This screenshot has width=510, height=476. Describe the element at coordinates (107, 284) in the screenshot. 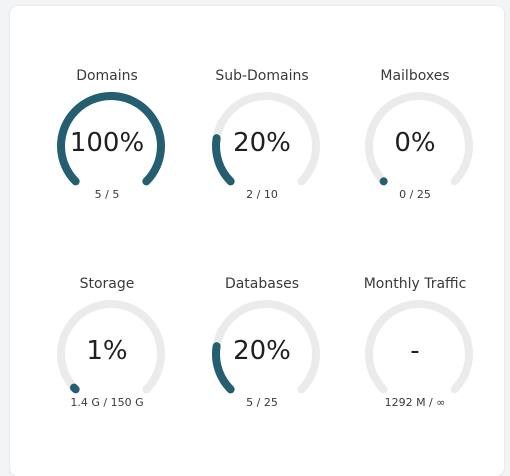

I see `gauge-title: Storage` at that location.